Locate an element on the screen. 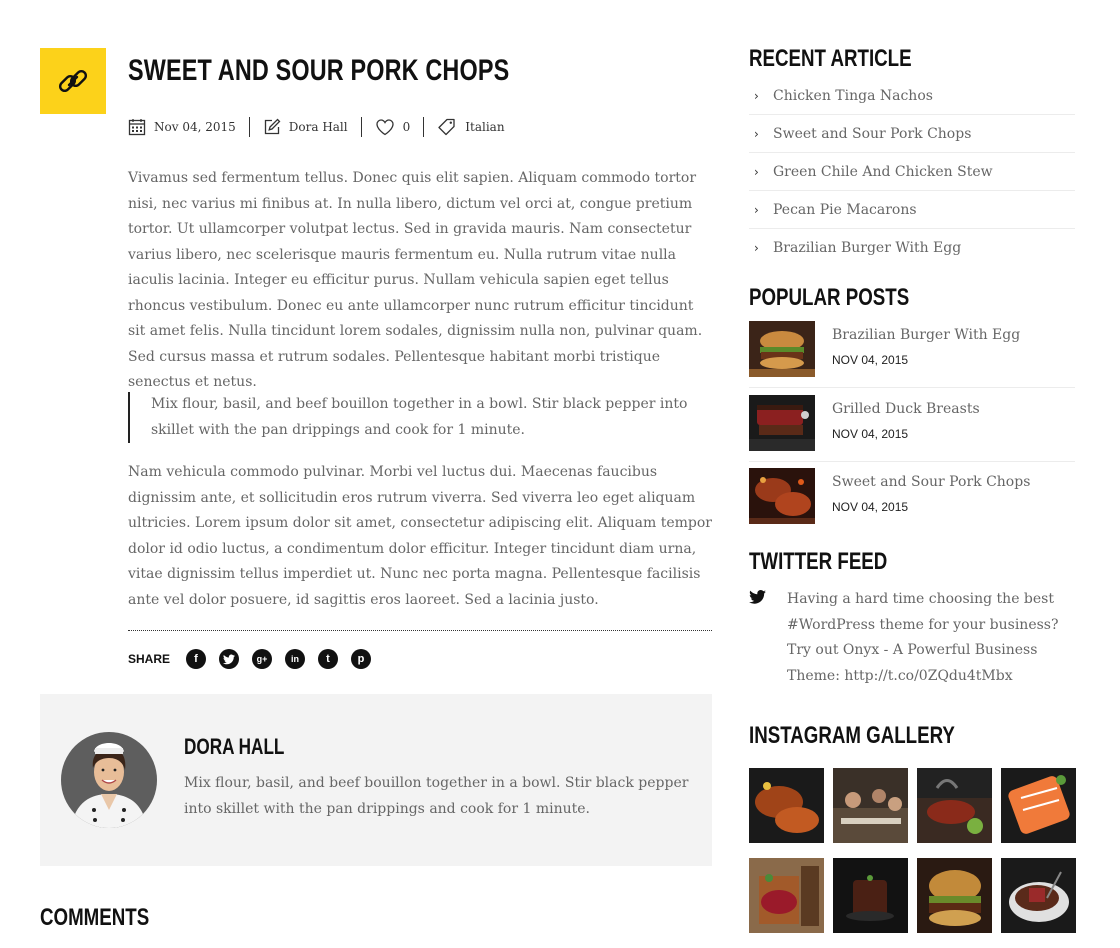  author-avatar is located at coordinates (109, 780).